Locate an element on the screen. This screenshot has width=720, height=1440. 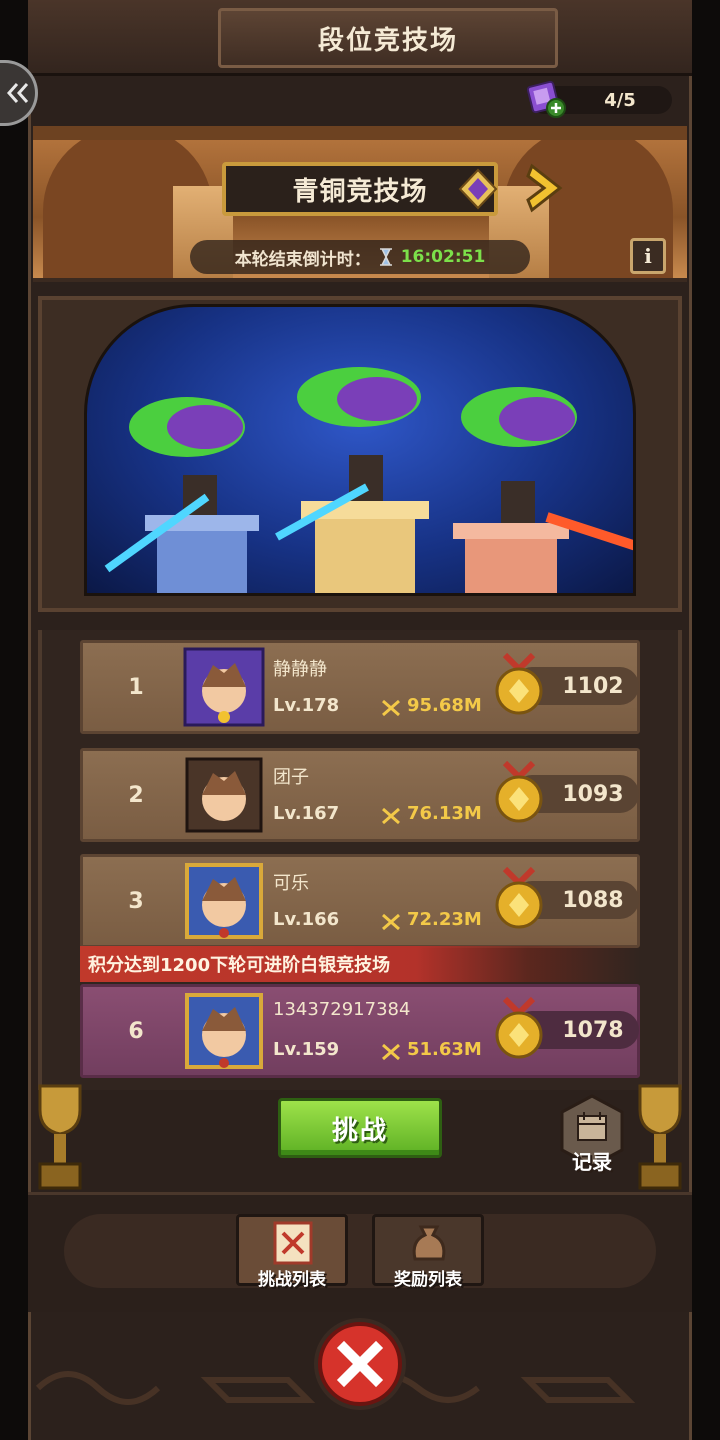
back-icon is located at coordinates (17, 93).